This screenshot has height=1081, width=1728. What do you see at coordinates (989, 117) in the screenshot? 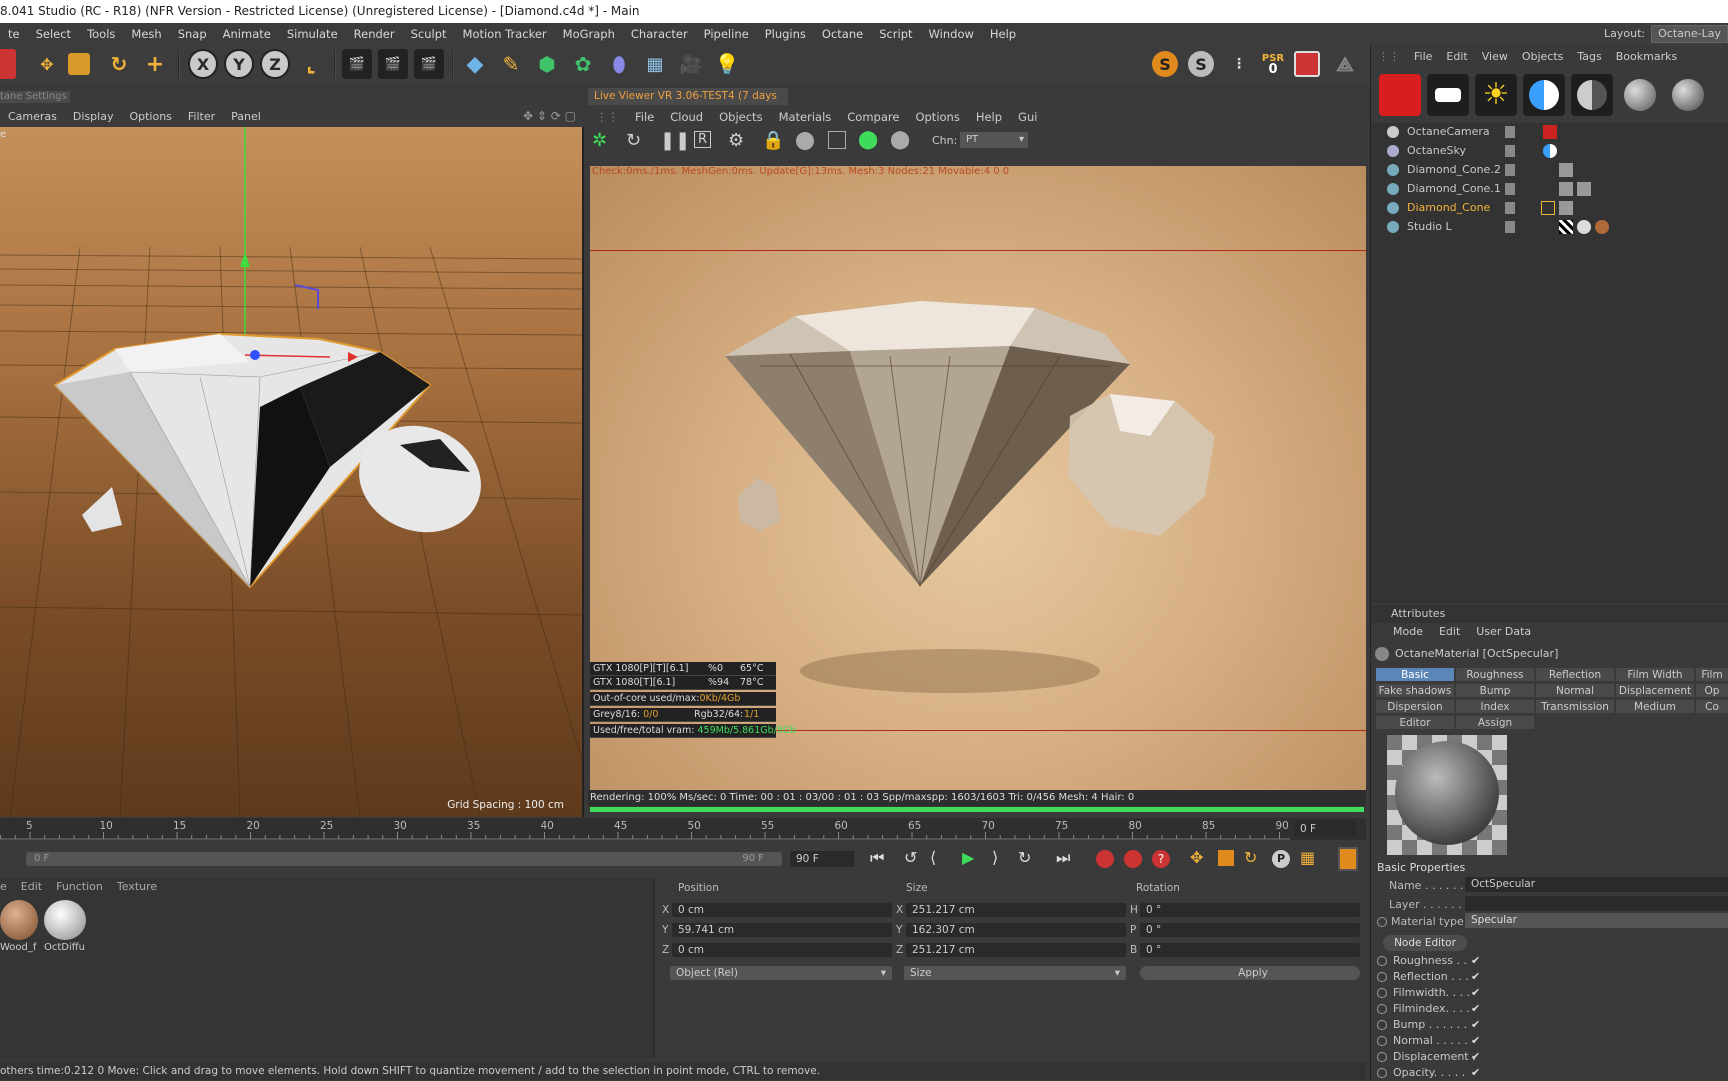
I see `lv-menu-item: Help` at bounding box center [989, 117].